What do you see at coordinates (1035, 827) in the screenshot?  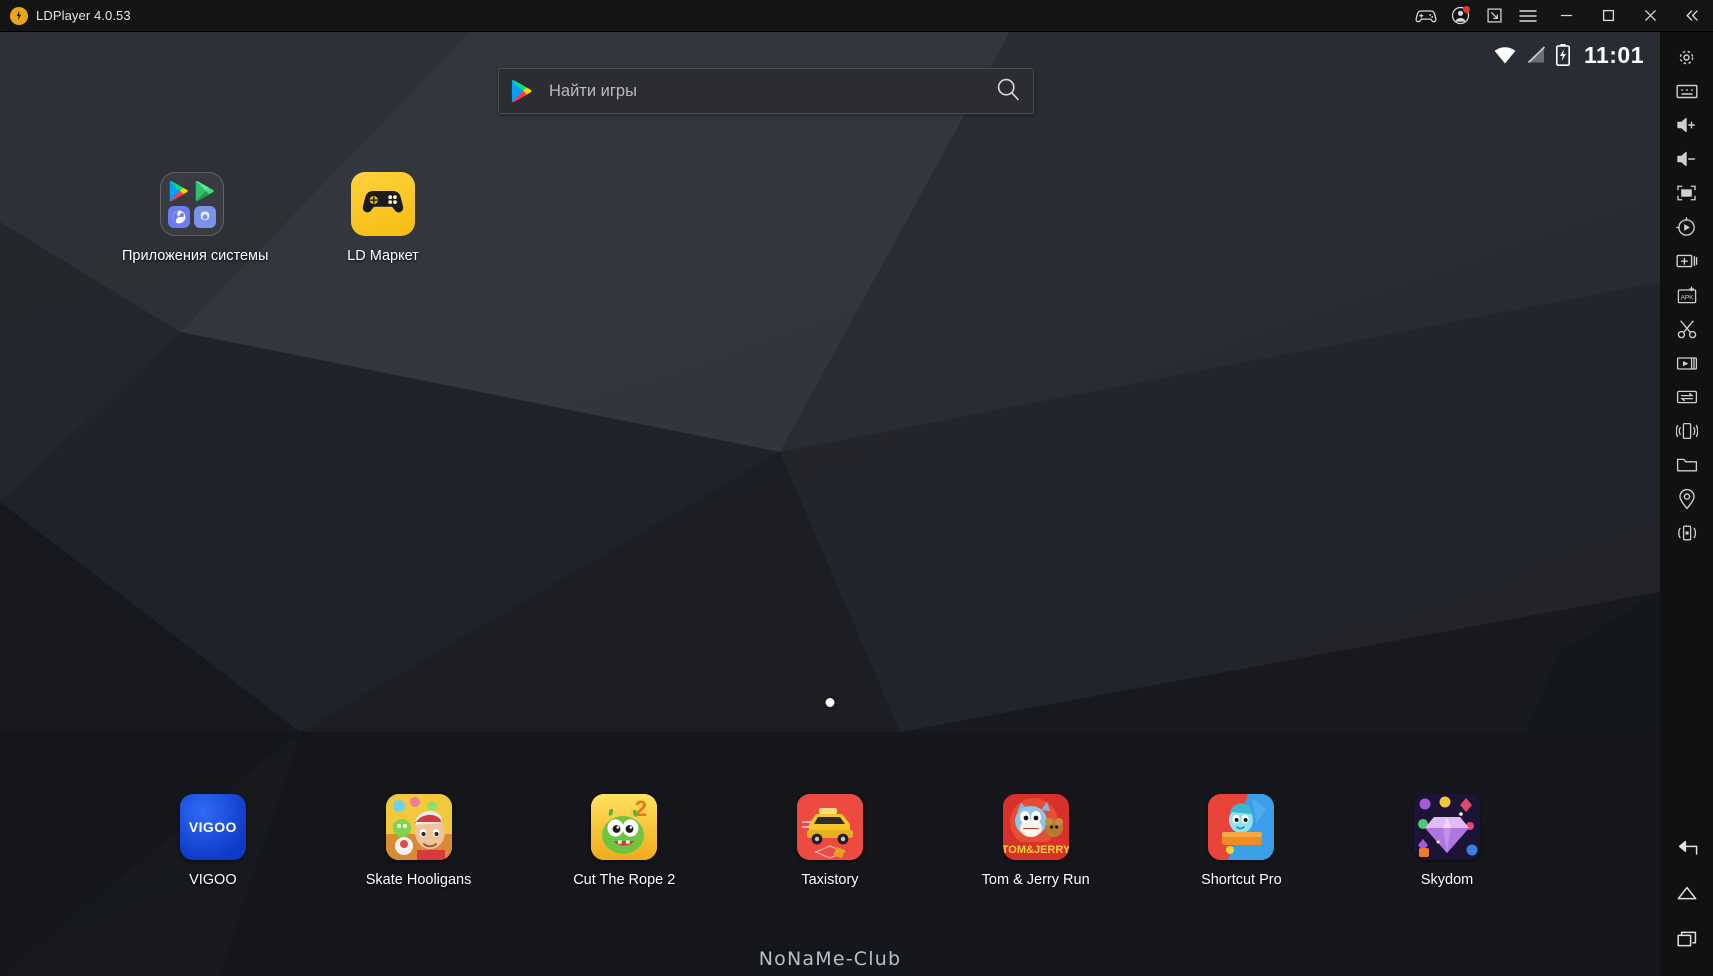 I see `tom-and-jerry-run-icon: TOM&JERRY` at bounding box center [1035, 827].